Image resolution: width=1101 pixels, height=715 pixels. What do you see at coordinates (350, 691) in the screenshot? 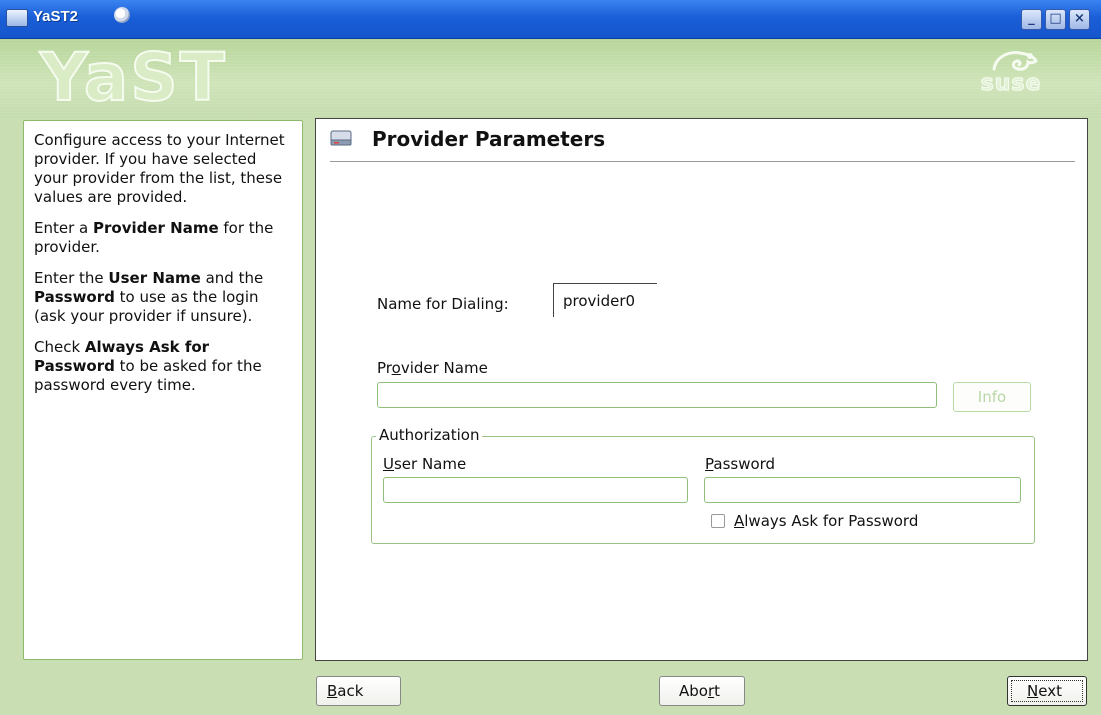
I see `button-label: ack` at bounding box center [350, 691].